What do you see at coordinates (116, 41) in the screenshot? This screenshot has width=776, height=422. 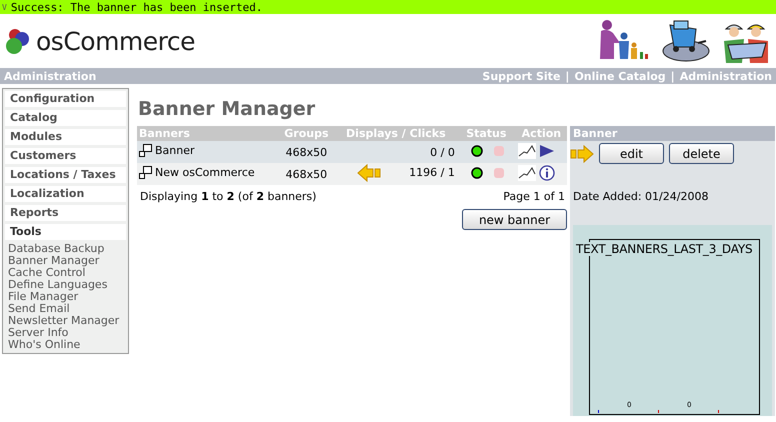 I see `logo-text: osCommerce` at bounding box center [116, 41].